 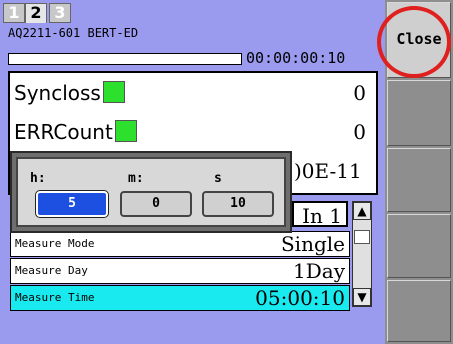 What do you see at coordinates (36, 13) in the screenshot?
I see `tab-2: 2` at bounding box center [36, 13].